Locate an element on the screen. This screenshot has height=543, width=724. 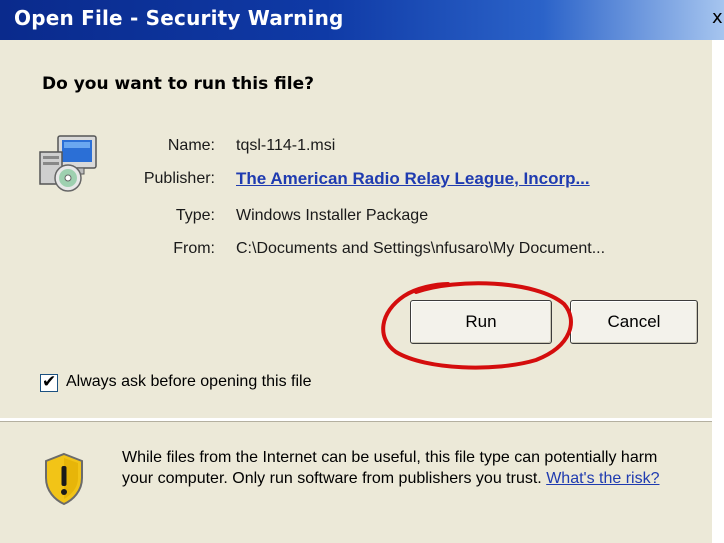
checkmark-icon: ✔ is located at coordinates (49, 381).